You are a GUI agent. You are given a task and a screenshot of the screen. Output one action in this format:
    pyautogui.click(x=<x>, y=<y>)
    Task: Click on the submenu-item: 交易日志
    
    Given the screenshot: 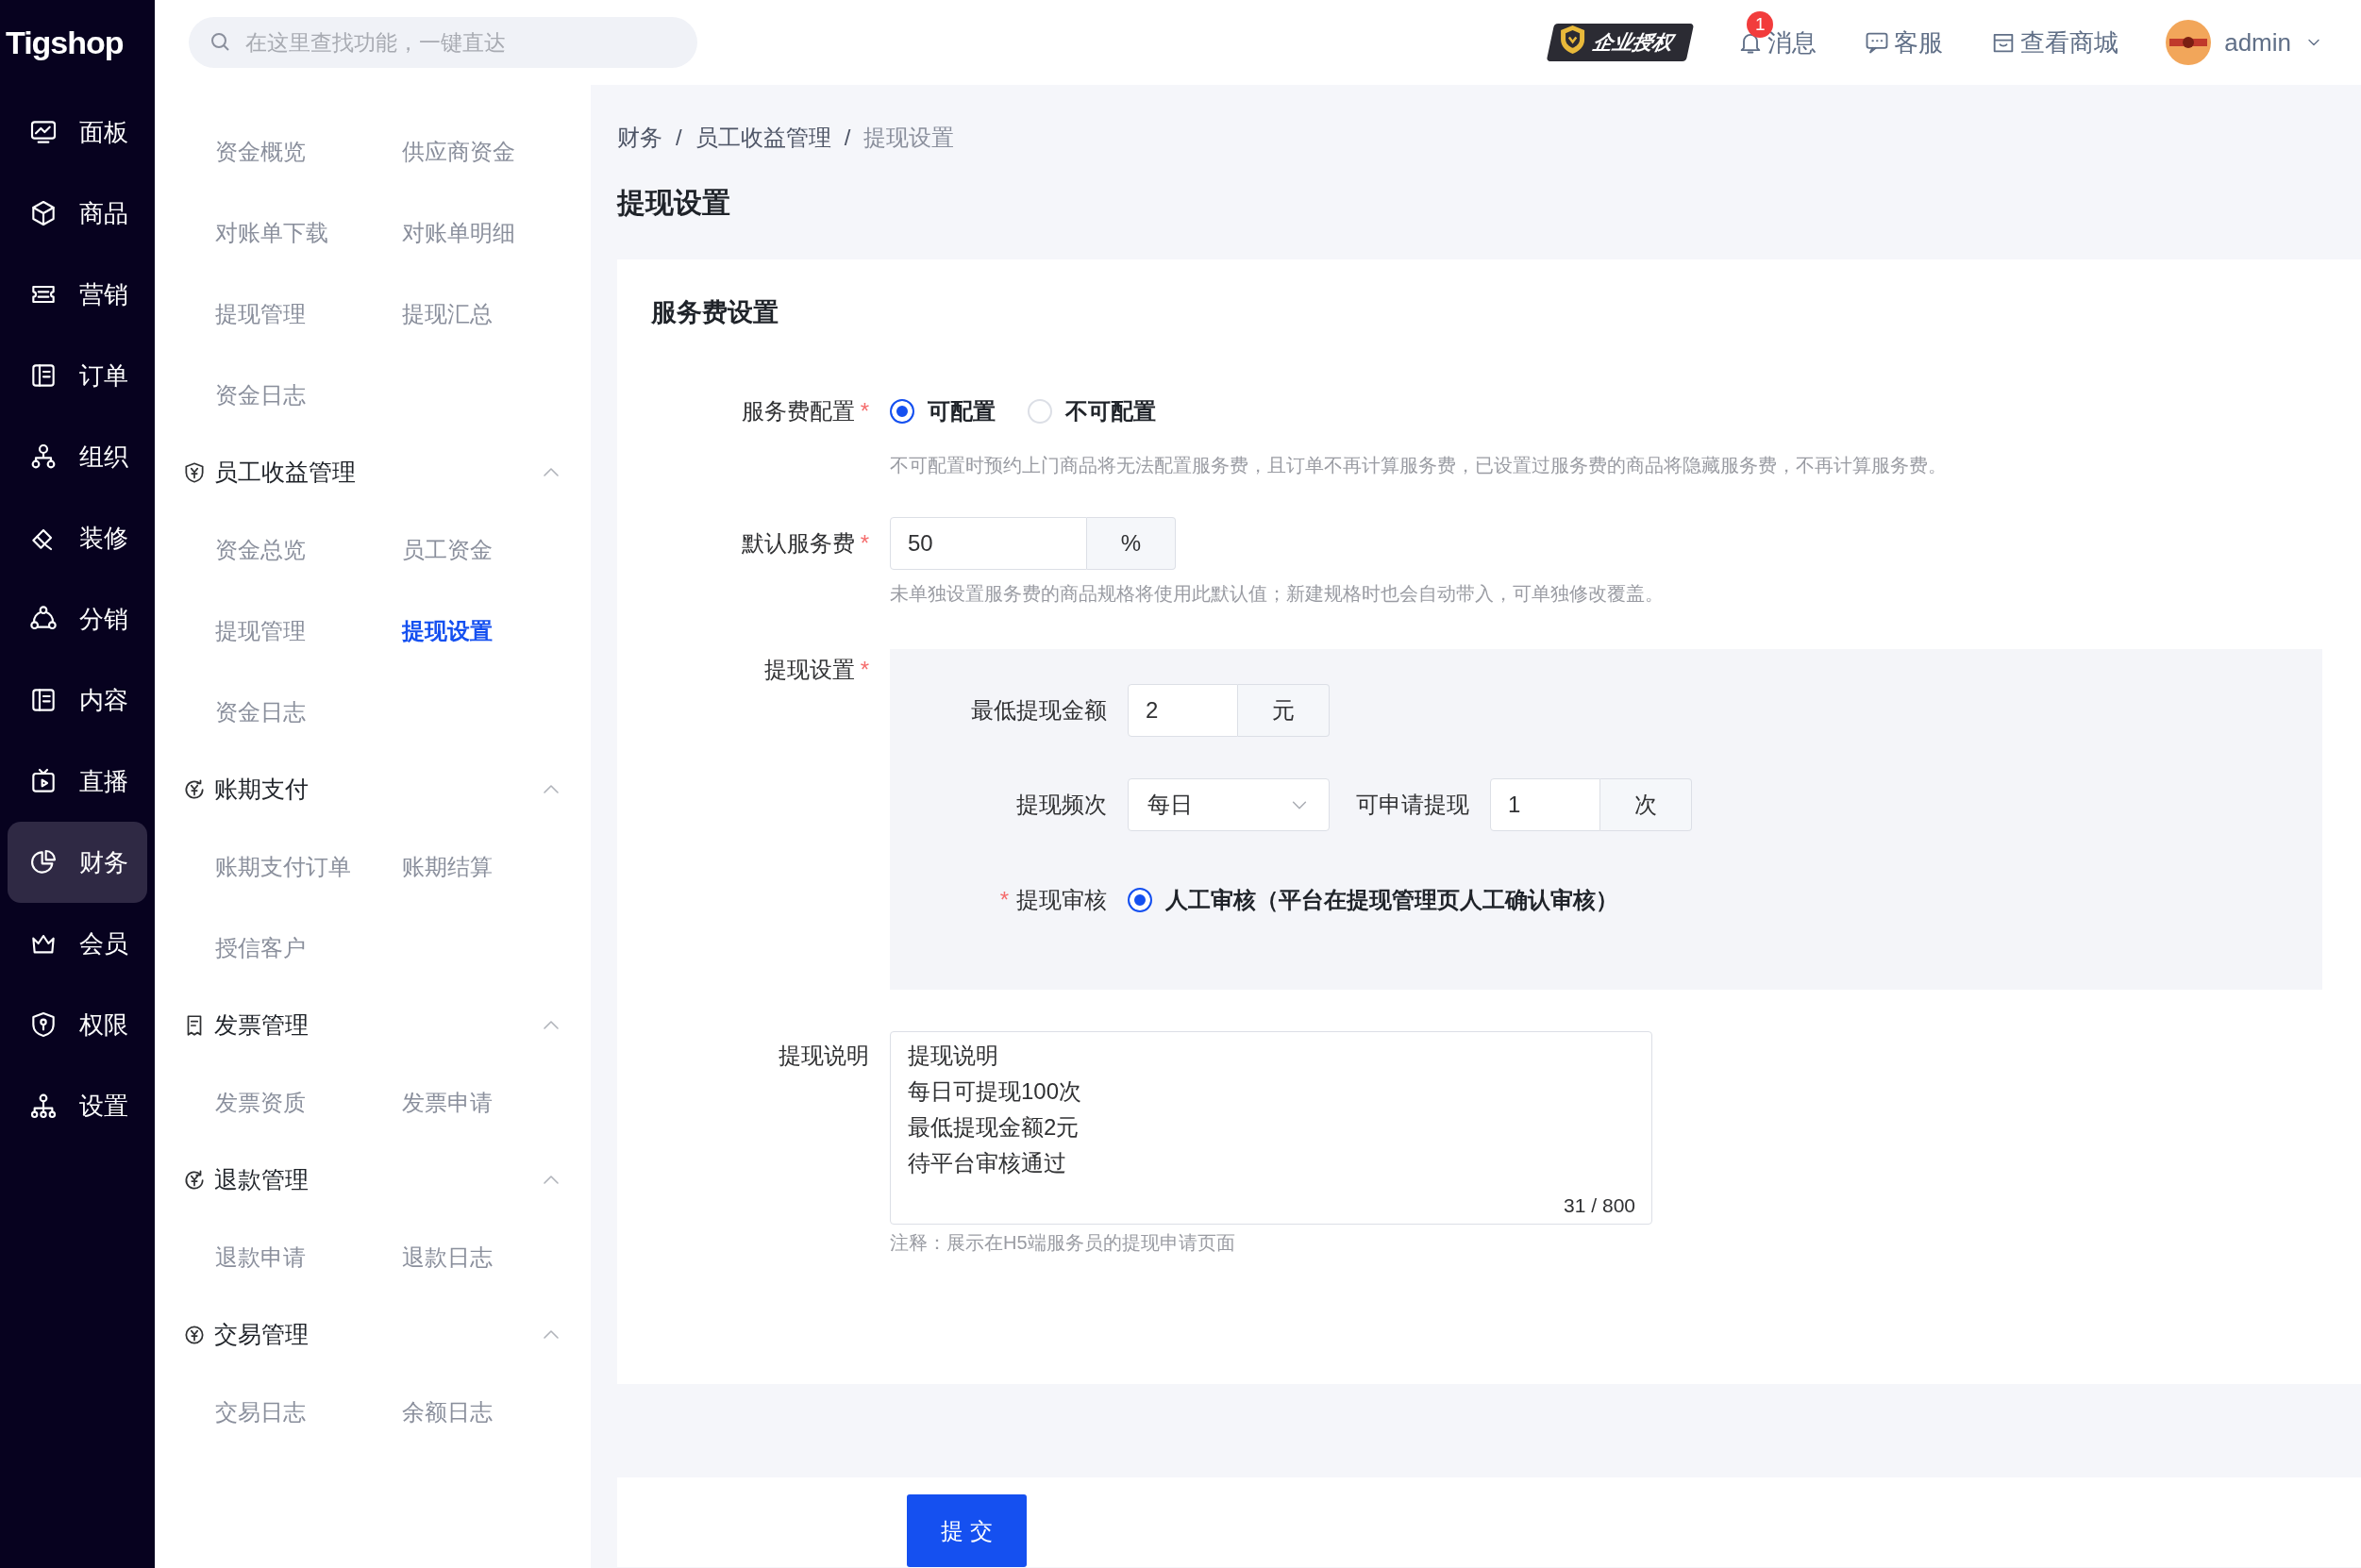 What is the action you would take?
    pyautogui.click(x=308, y=1412)
    